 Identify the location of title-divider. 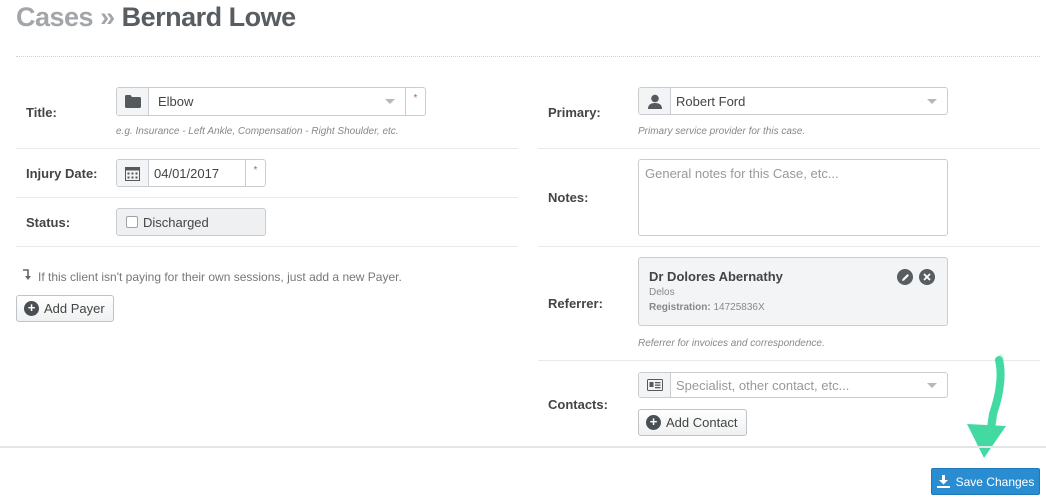
(528, 56).